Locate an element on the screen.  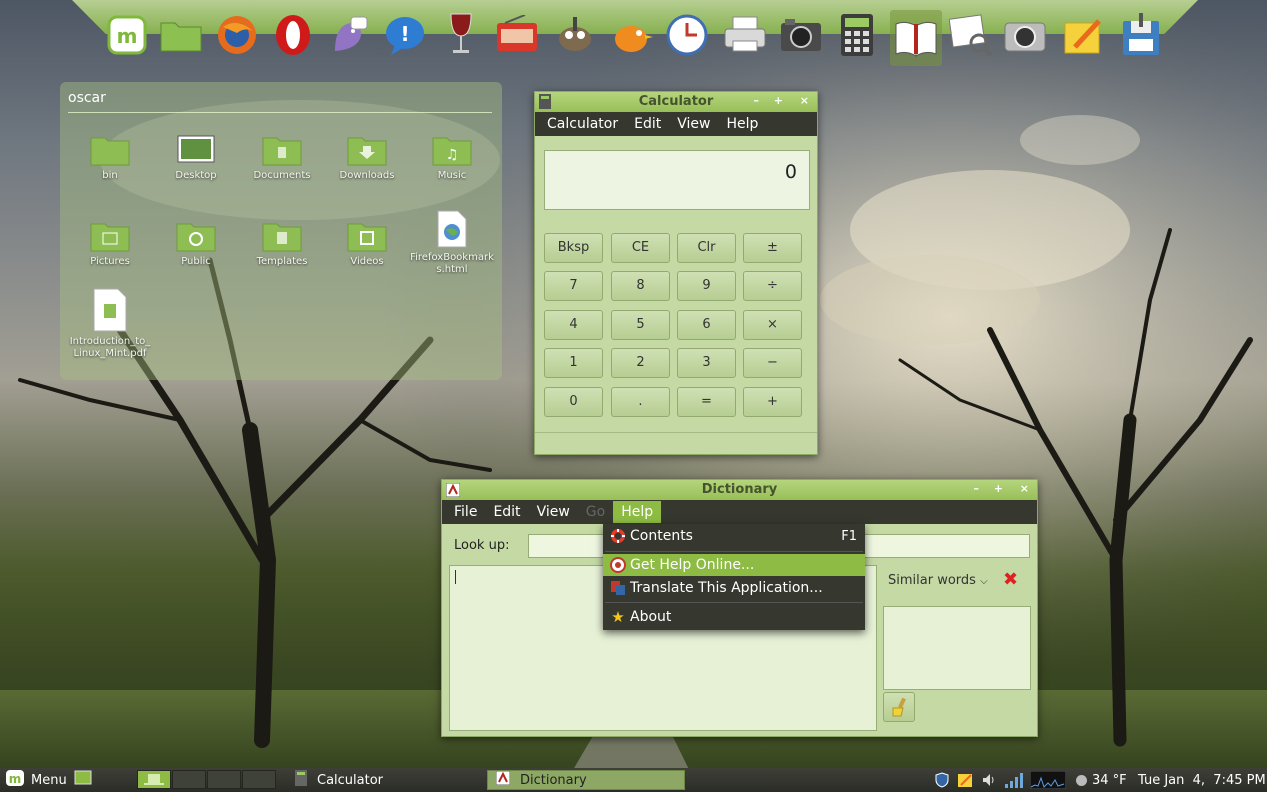
multiply-button: × is located at coordinates (772, 325).